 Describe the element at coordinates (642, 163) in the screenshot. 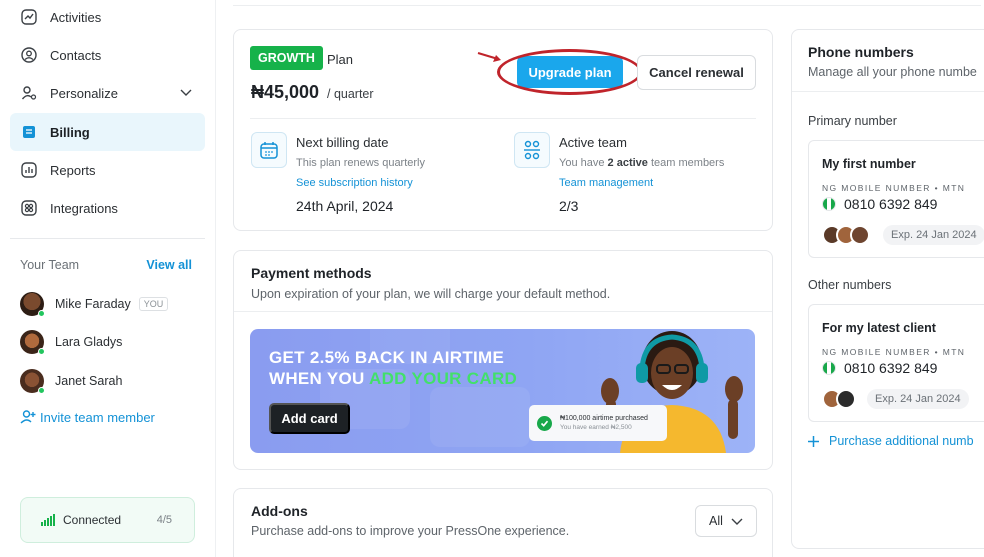

I see `active-team-sub: You have 2 active team members` at that location.